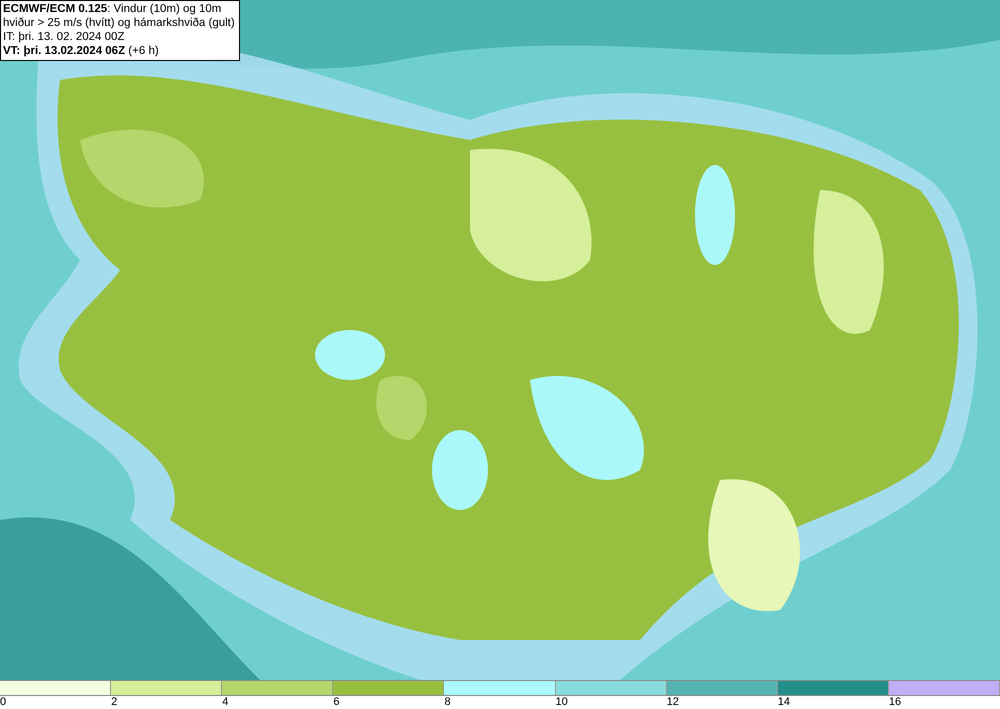 The height and width of the screenshot is (709, 1000). Describe the element at coordinates (81, 51) in the screenshot. I see `info-text: VT: þri. 13.02.2024 06Z (+6 h)` at that location.